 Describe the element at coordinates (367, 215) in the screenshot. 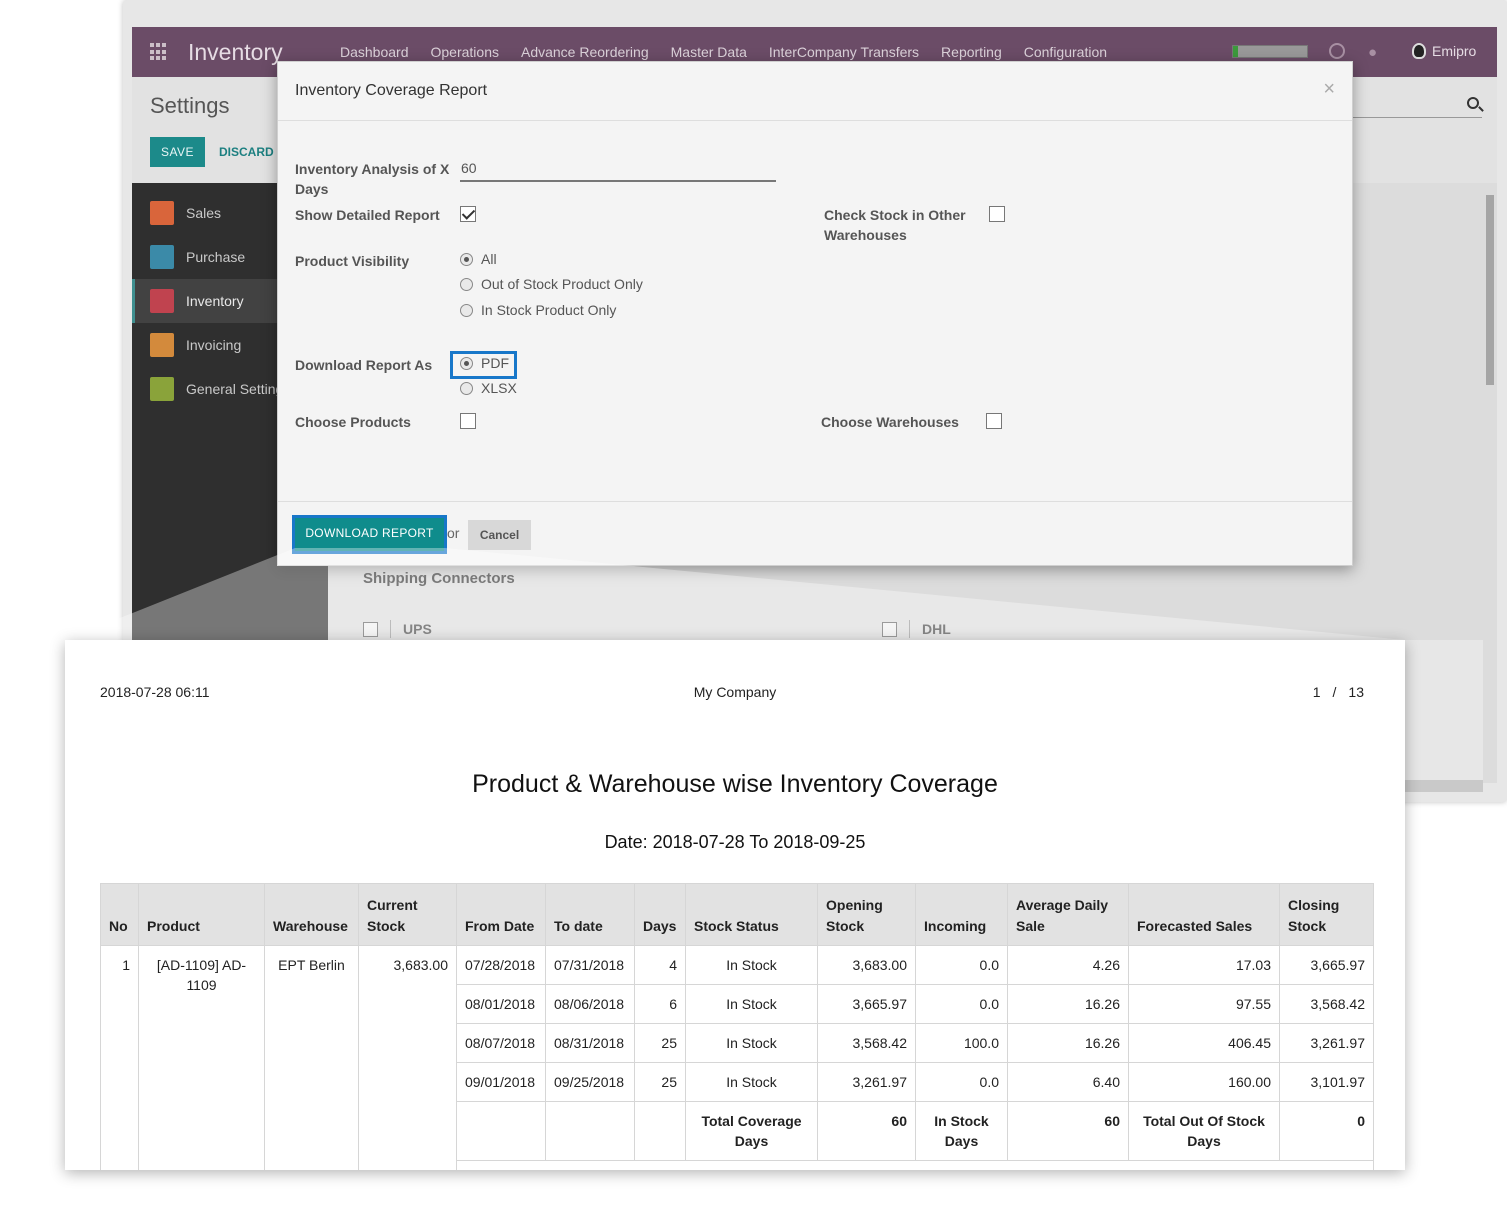

I see `detailed-report-label: Show Detailed Report` at that location.